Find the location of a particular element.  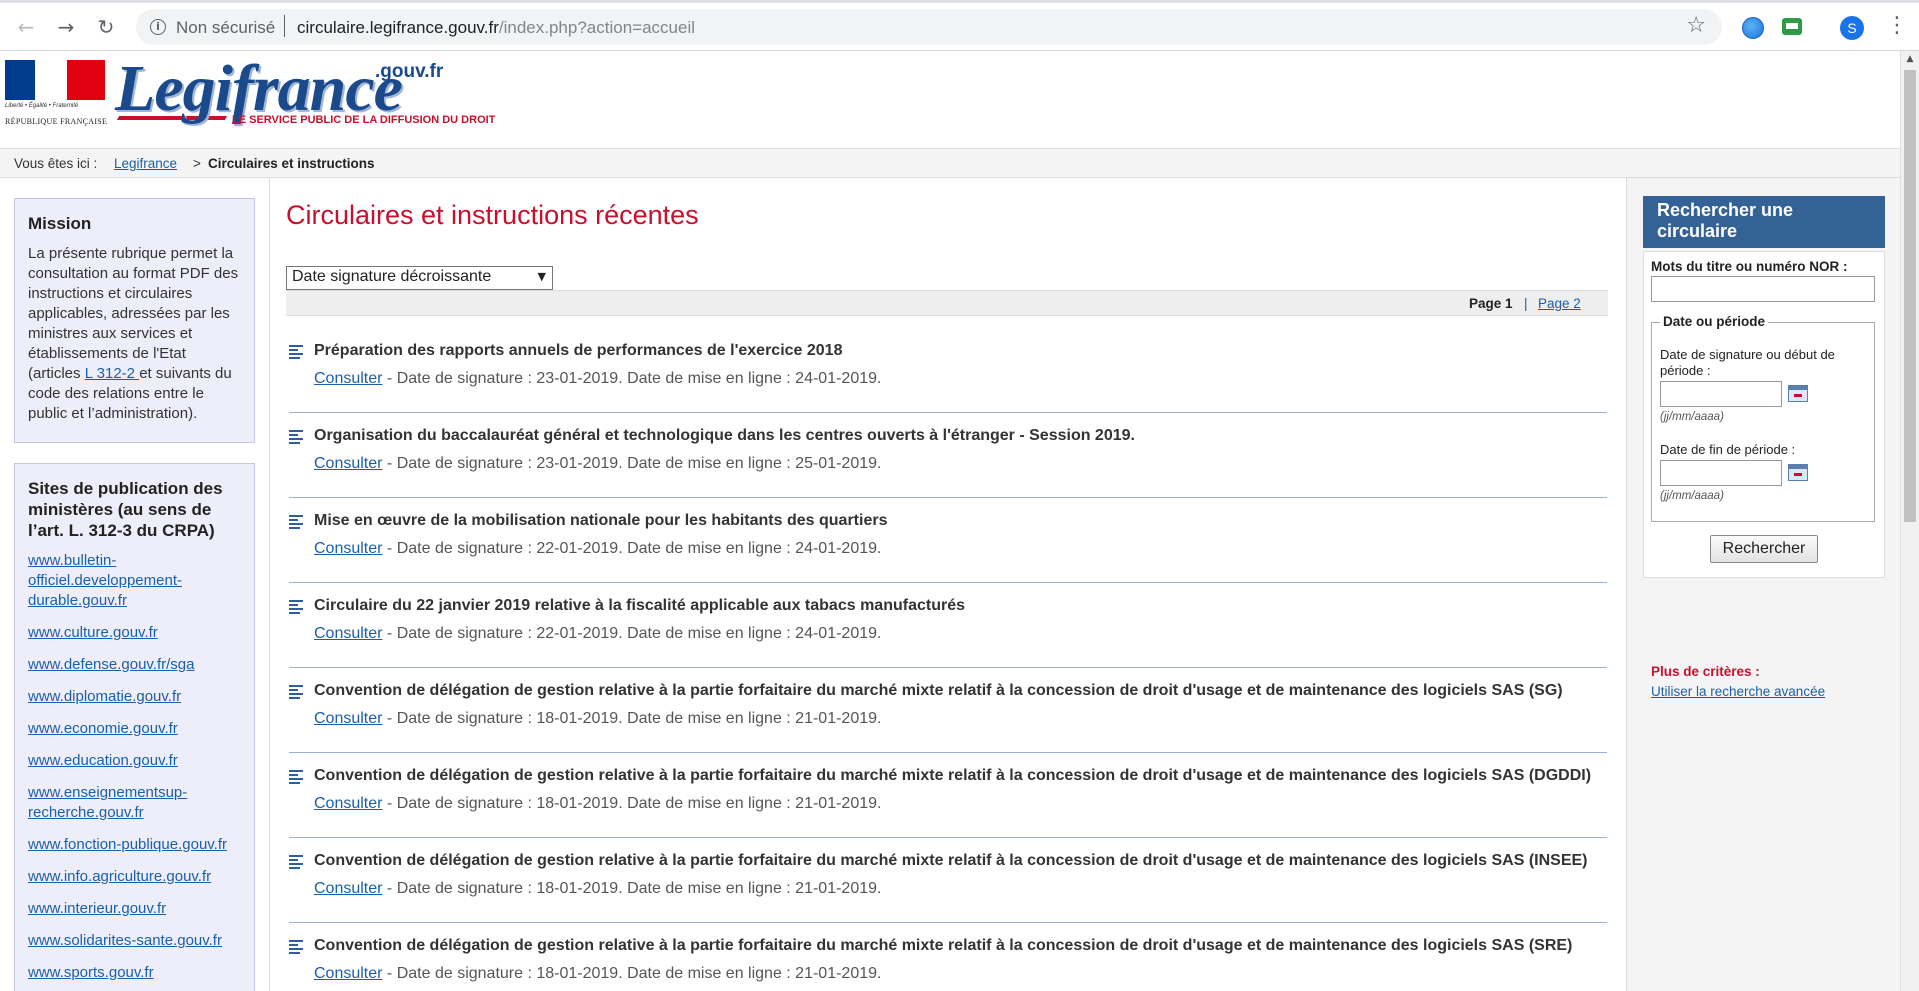

advanced-search-link: Utiliser la recherche avancée is located at coordinates (1738, 691).